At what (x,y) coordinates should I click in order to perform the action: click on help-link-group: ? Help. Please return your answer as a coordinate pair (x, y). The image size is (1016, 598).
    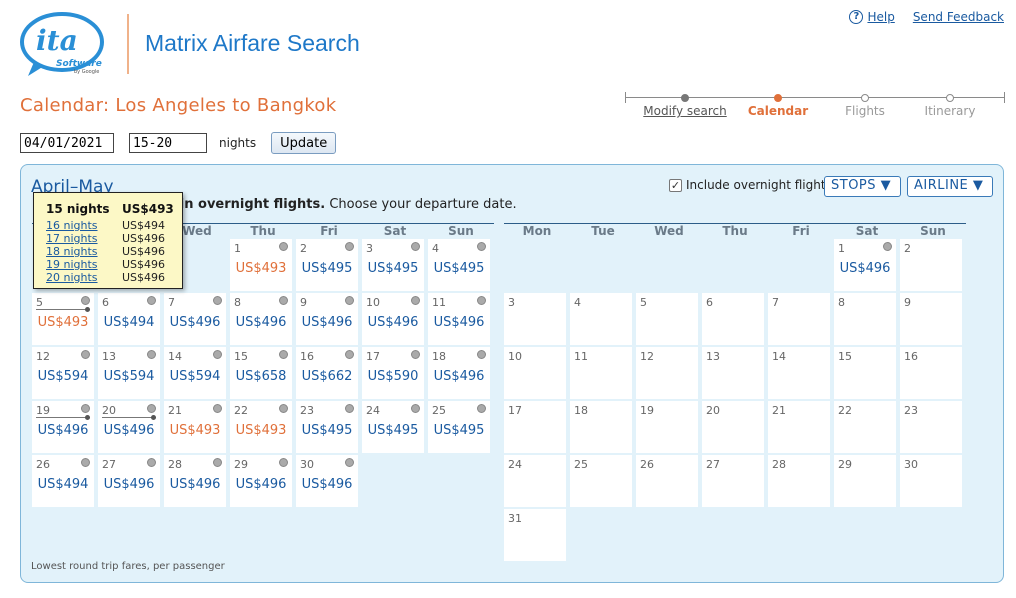
    Looking at the image, I should click on (872, 17).